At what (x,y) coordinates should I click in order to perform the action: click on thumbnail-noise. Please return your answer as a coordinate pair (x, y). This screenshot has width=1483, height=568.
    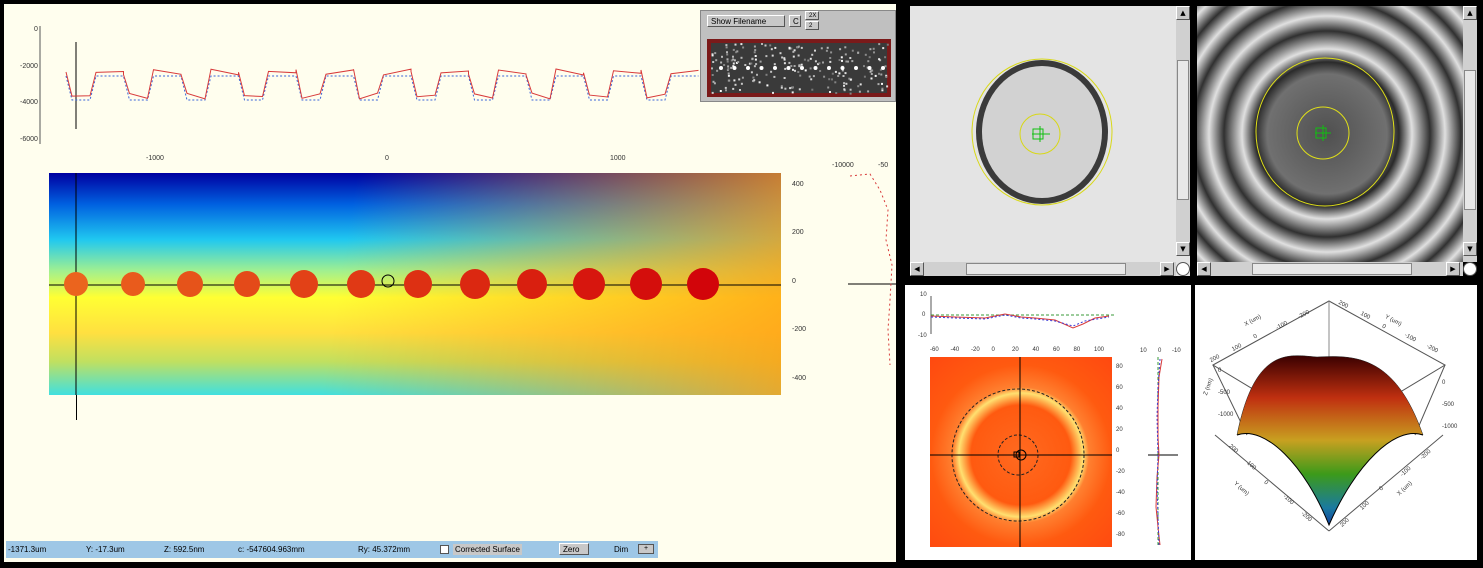
    Looking at the image, I should click on (800, 69).